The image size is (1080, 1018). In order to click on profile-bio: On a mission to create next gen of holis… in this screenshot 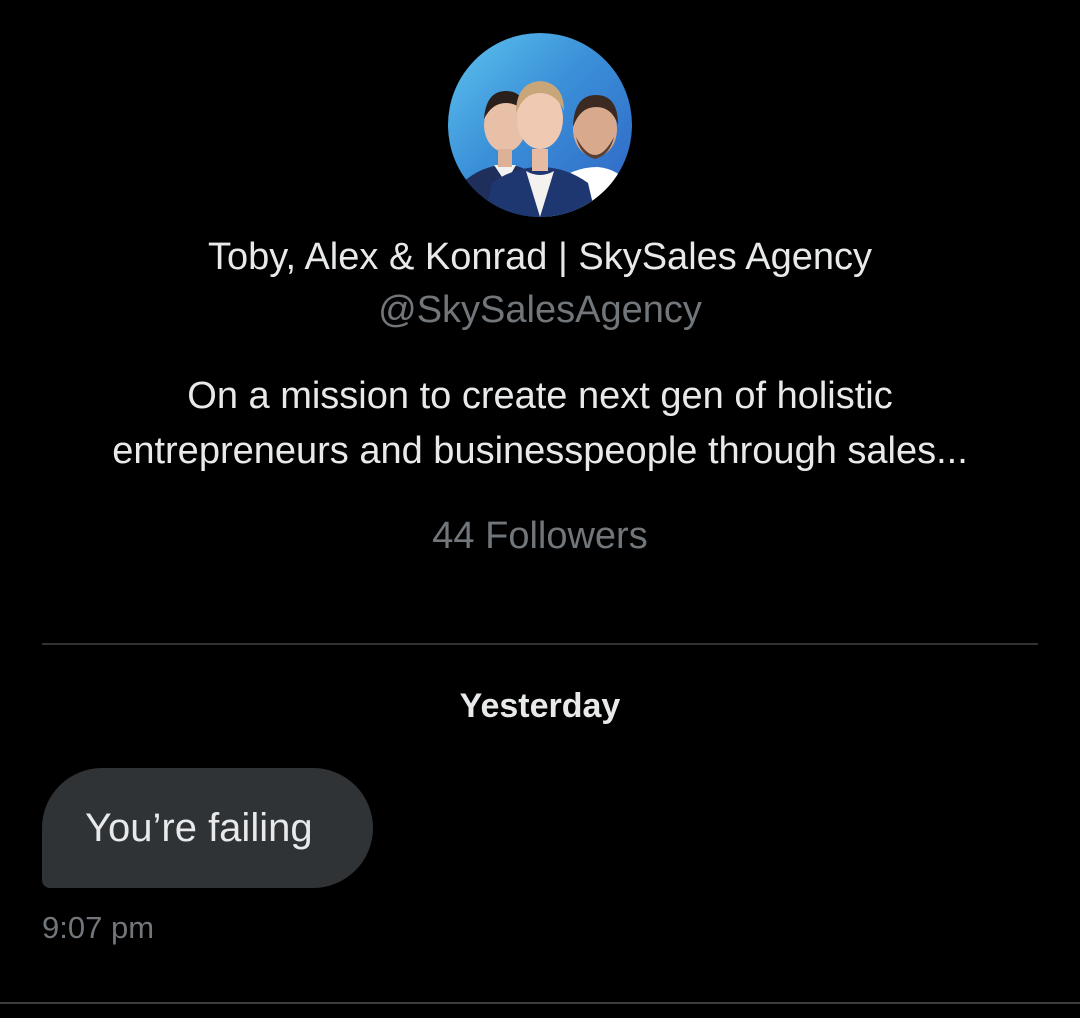, I will do `click(540, 424)`.